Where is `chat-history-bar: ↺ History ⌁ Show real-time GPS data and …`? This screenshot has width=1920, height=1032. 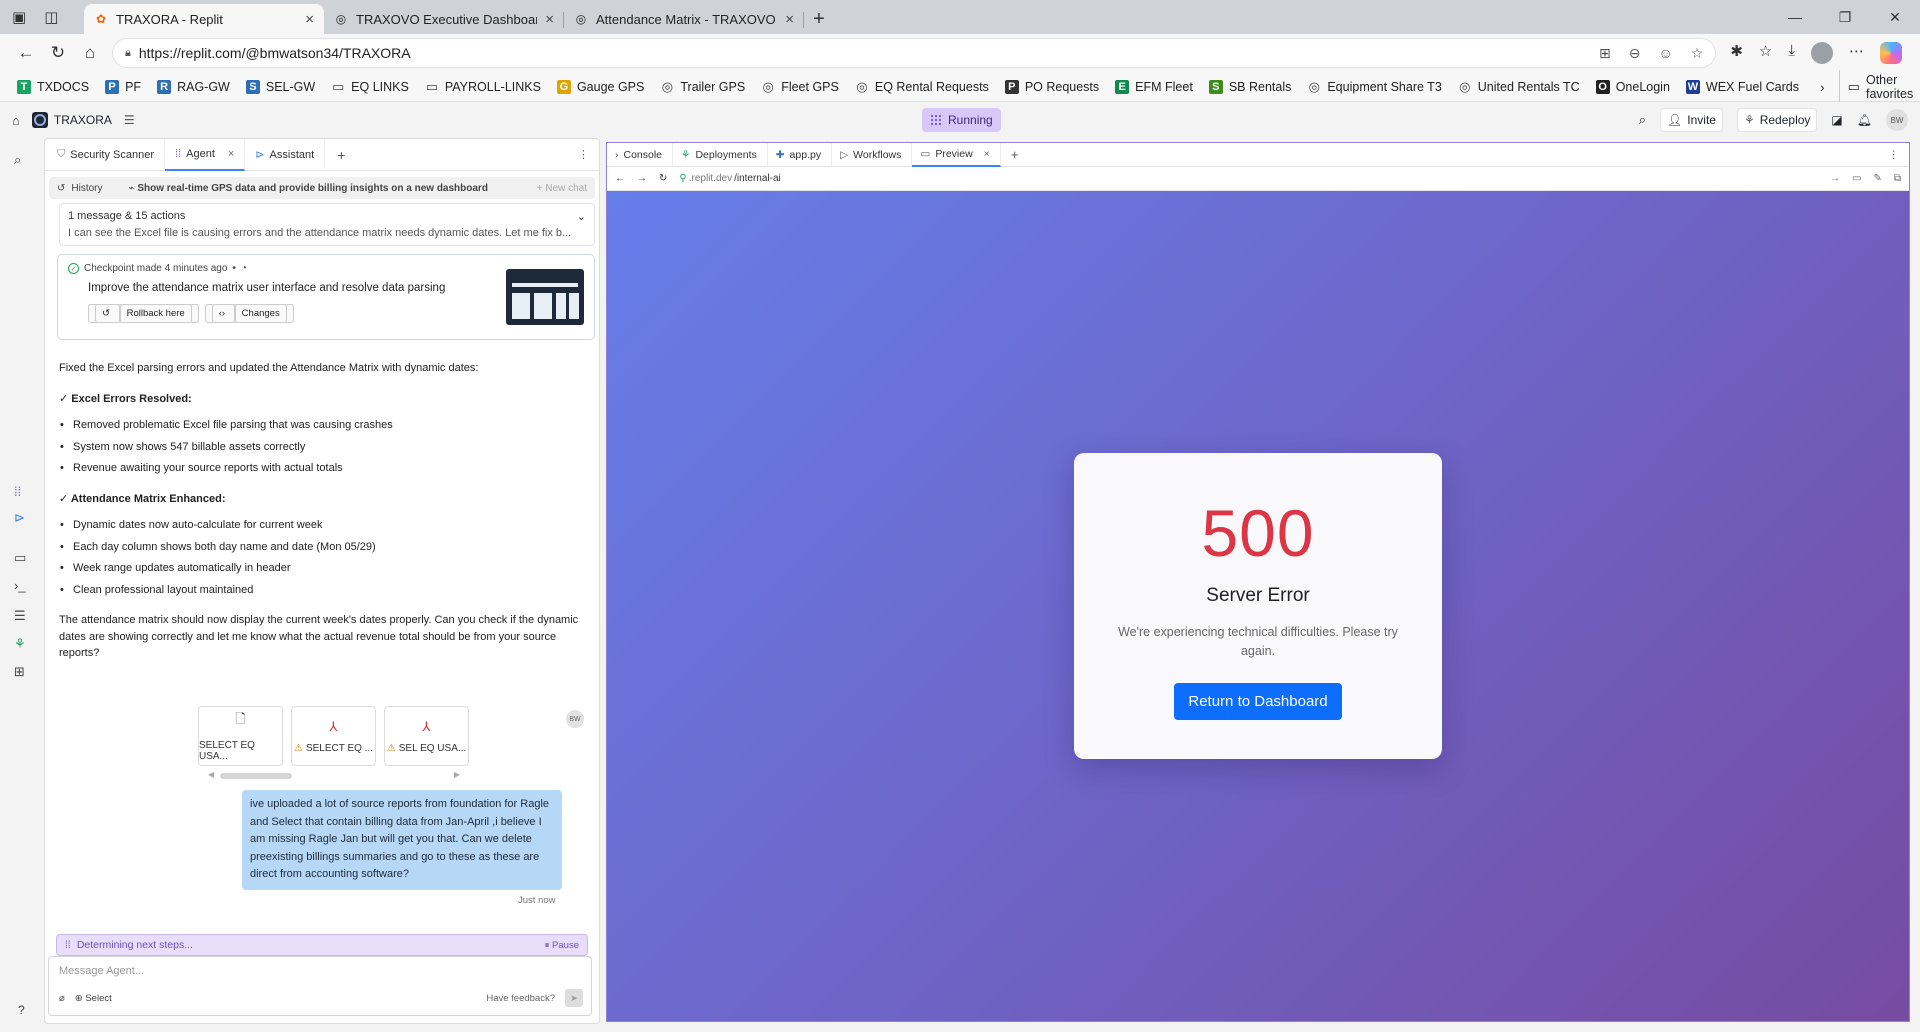
chat-history-bar: ↺ History ⌁ Show real-time GPS data and … is located at coordinates (322, 188).